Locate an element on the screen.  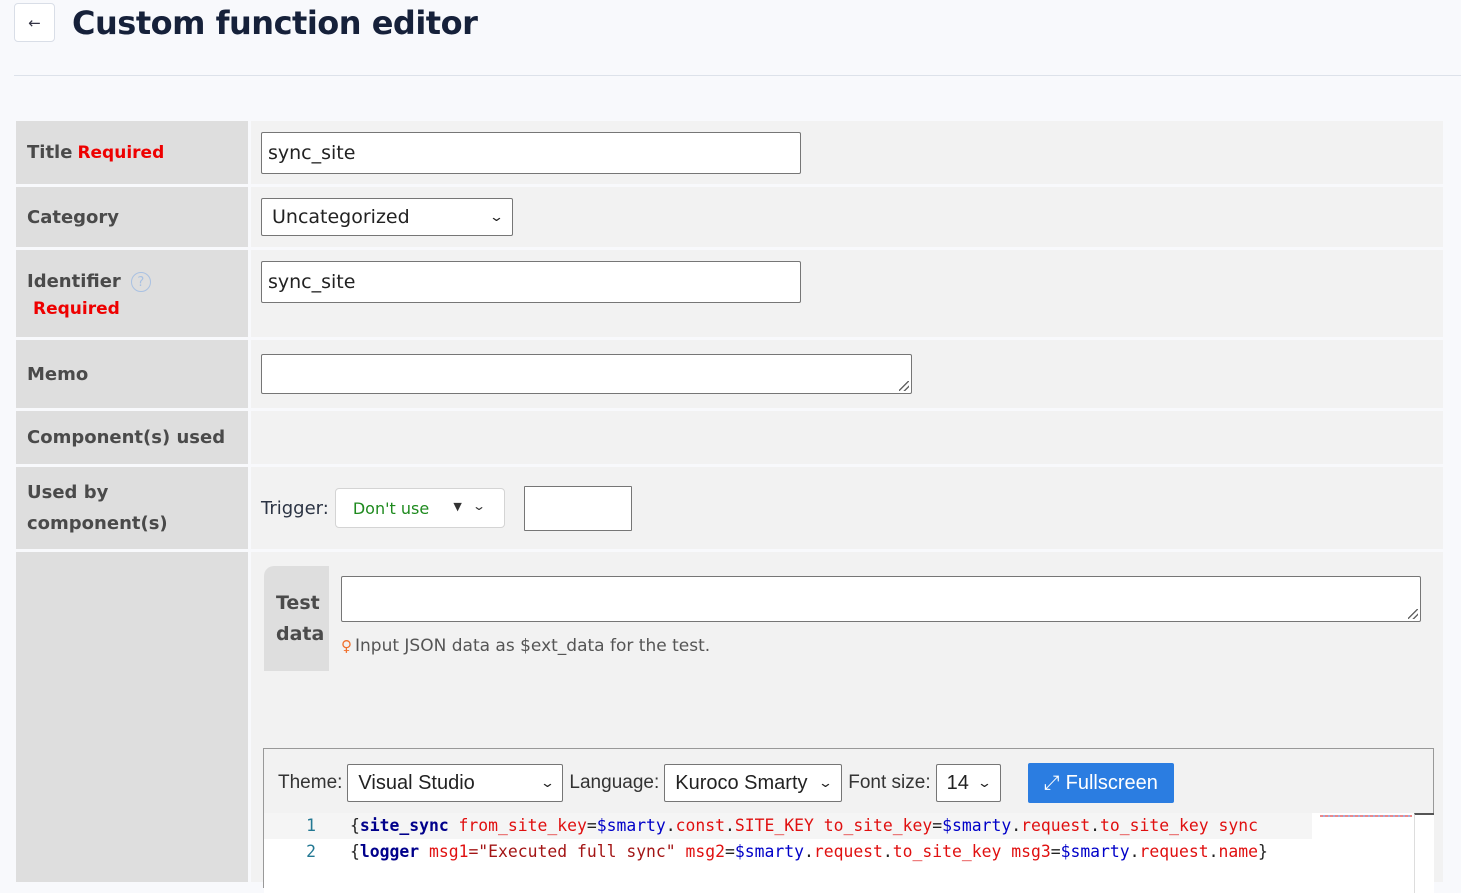
code-token: const is located at coordinates (700, 825).